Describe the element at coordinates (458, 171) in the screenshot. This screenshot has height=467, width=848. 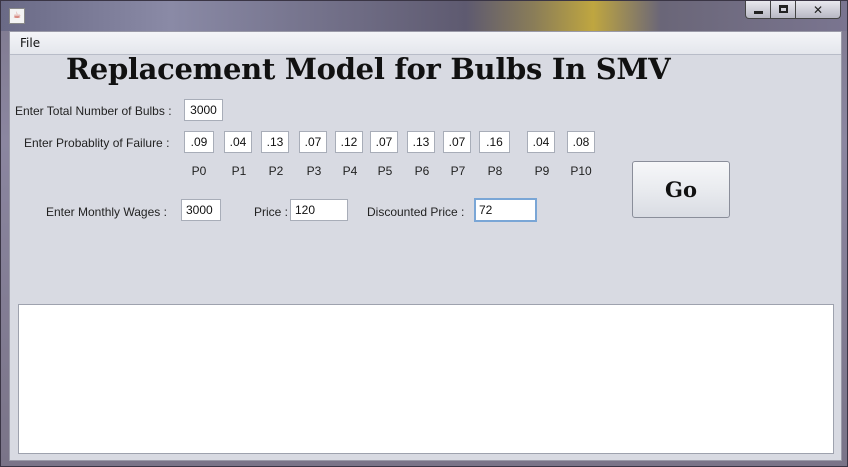
I see `p7-label: P7` at that location.